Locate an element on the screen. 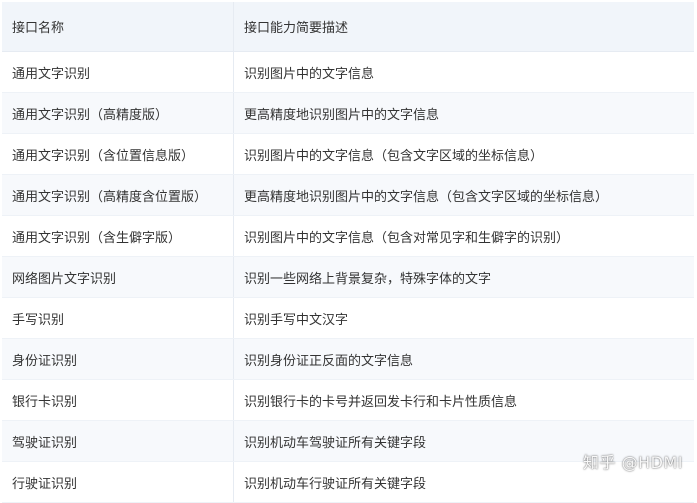 This screenshot has height=503, width=697. table-row: 通用文字识别 识别图片中的文字信息 is located at coordinates (348, 72).